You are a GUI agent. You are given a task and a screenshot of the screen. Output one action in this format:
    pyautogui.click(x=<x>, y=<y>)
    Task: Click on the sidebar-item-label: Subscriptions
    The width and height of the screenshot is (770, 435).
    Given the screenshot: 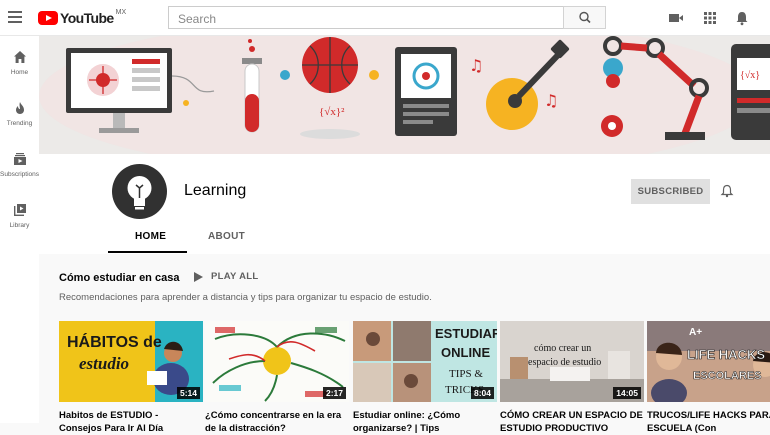 What is the action you would take?
    pyautogui.click(x=20, y=174)
    